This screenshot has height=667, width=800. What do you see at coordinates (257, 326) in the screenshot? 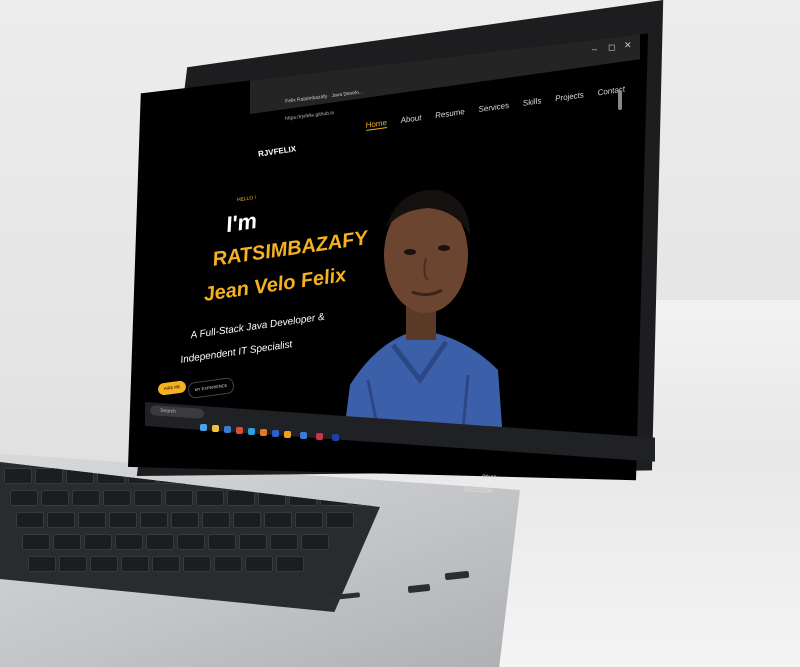
I see `hero-description-line1: A Full-Stack Java Developer &` at bounding box center [257, 326].